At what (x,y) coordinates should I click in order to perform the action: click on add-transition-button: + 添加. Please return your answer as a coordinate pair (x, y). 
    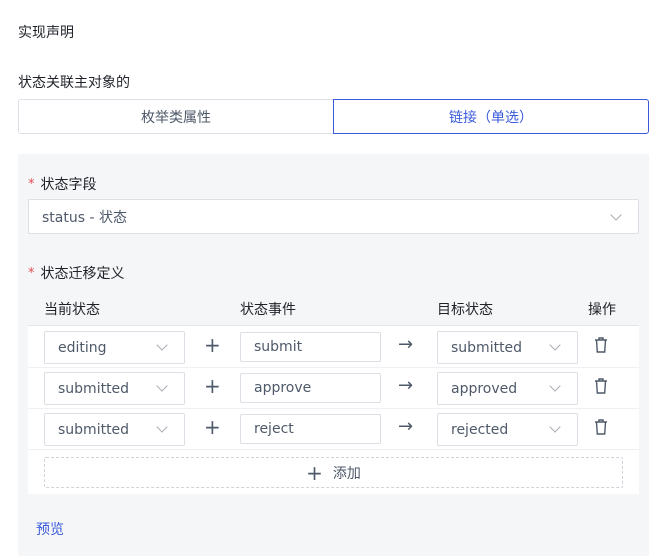
    Looking at the image, I should click on (333, 472).